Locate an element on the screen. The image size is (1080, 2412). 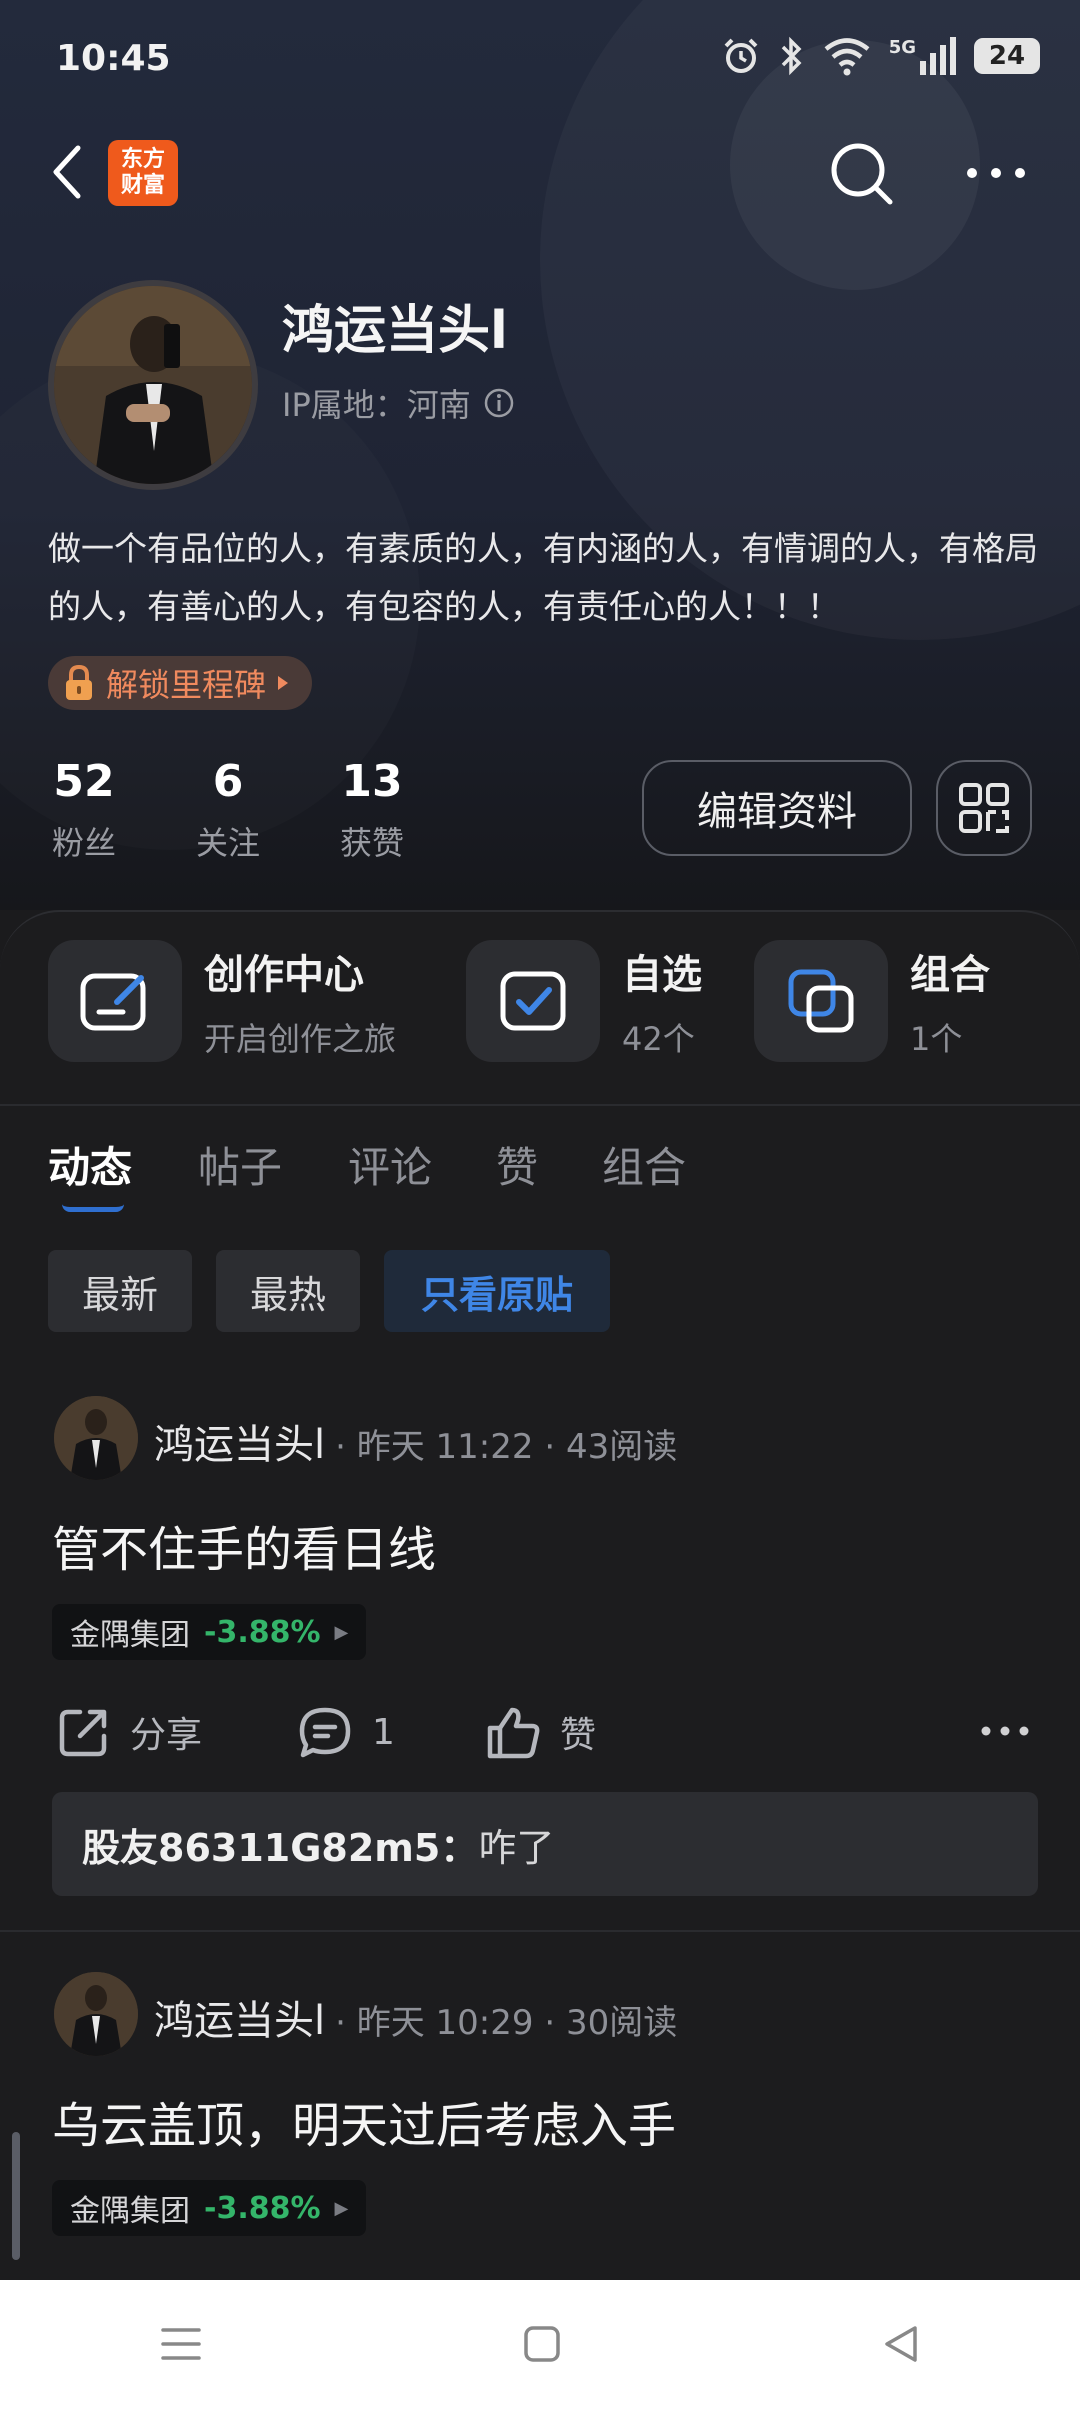
milestone-label: 解锁里程碑 is located at coordinates (186, 685).